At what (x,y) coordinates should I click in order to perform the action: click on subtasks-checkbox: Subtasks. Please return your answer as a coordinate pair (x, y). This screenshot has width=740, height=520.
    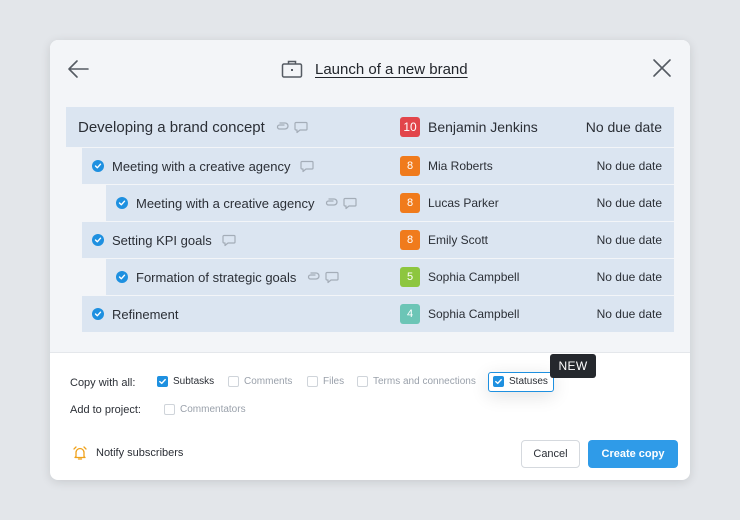
    Looking at the image, I should click on (185, 381).